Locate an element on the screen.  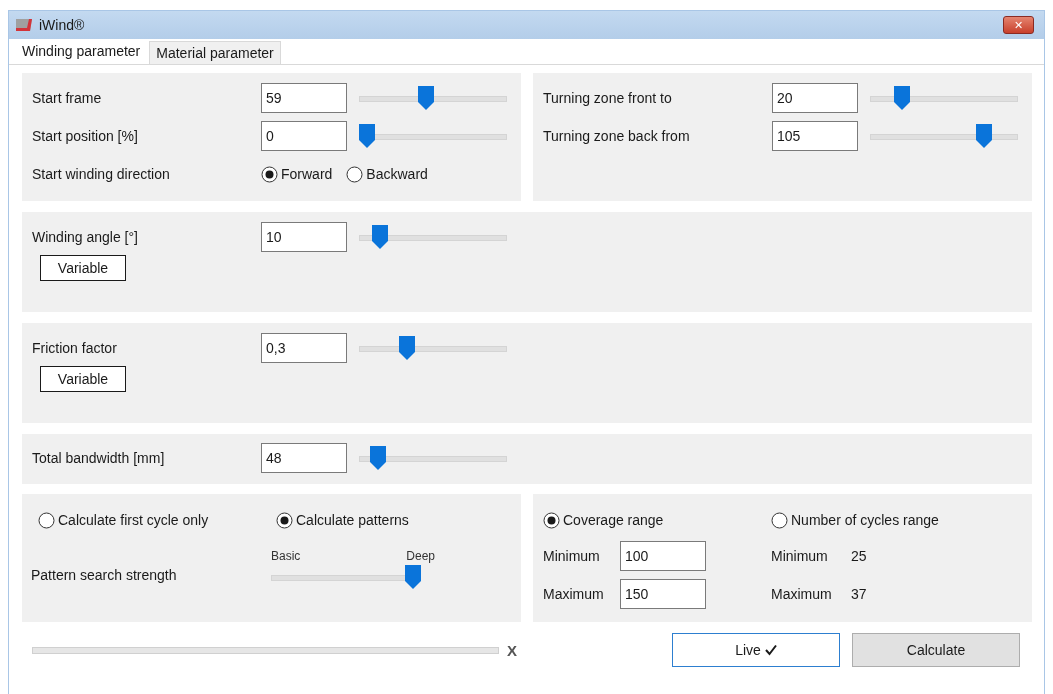
input-field: 59 is located at coordinates (304, 98).